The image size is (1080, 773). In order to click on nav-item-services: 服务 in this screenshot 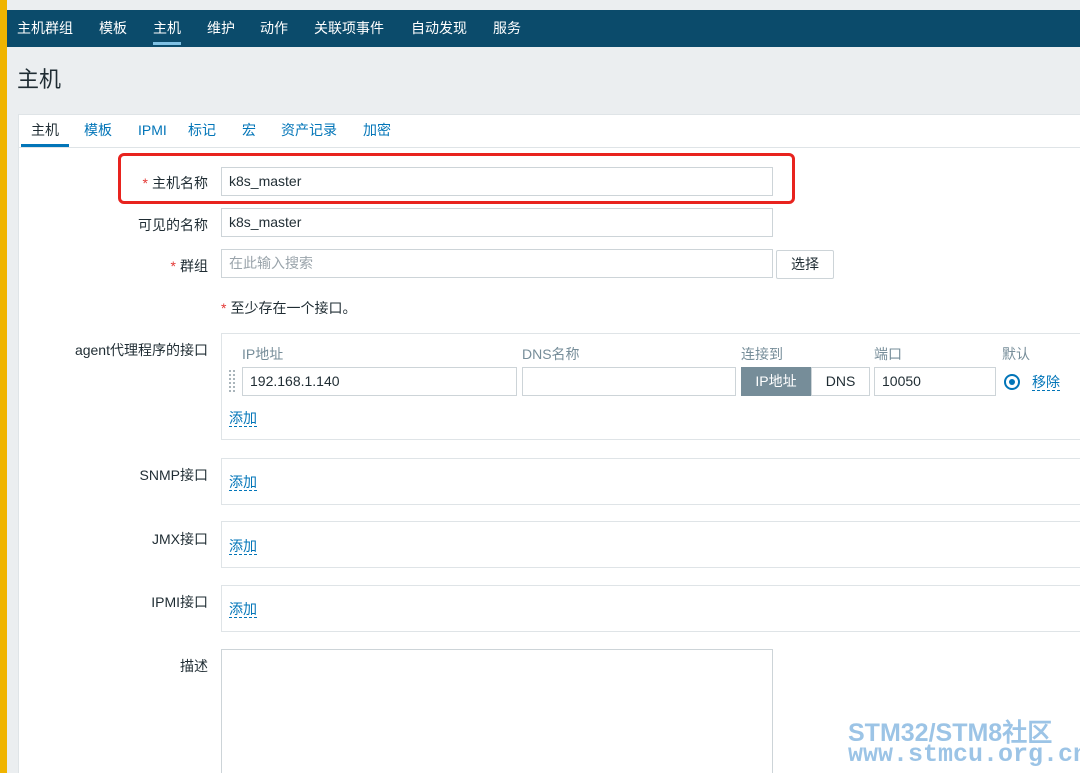, I will do `click(507, 28)`.